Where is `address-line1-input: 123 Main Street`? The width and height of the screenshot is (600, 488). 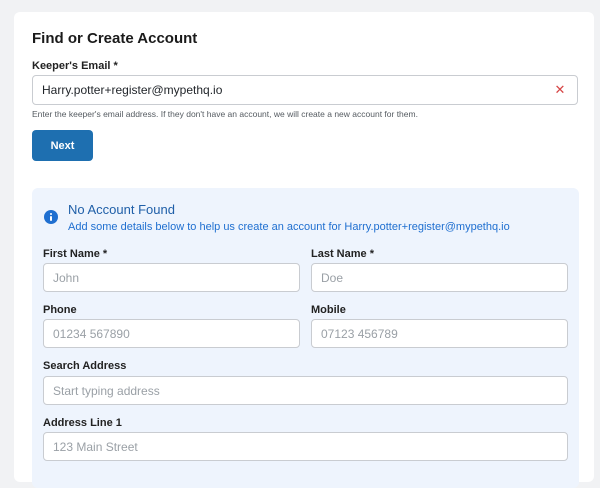
address-line1-input: 123 Main Street is located at coordinates (305, 446).